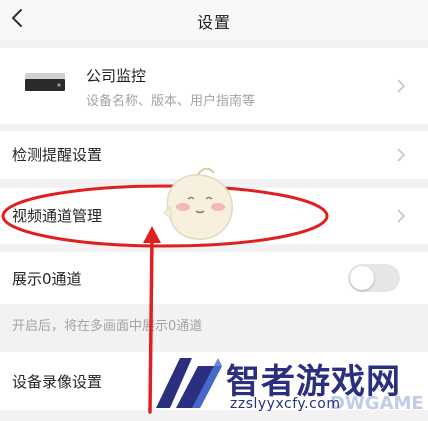  What do you see at coordinates (116, 76) in the screenshot?
I see `device-name: 公司监控` at bounding box center [116, 76].